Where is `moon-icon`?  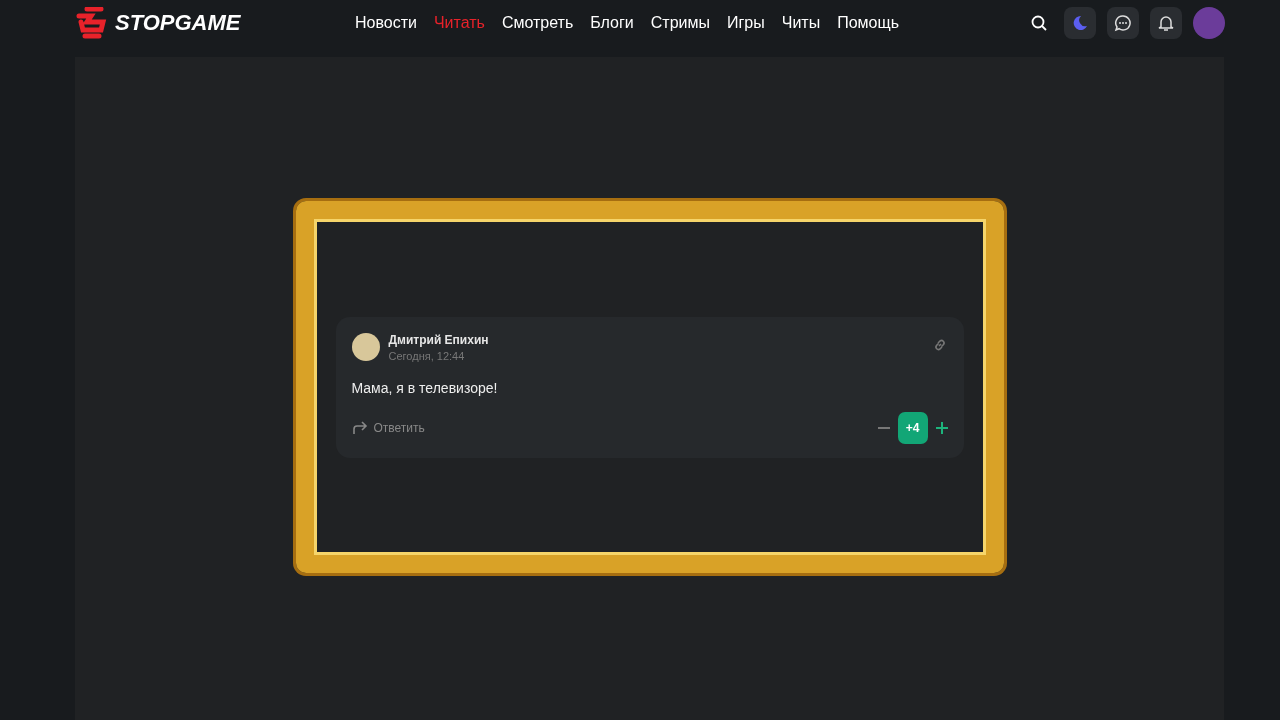 moon-icon is located at coordinates (1080, 23).